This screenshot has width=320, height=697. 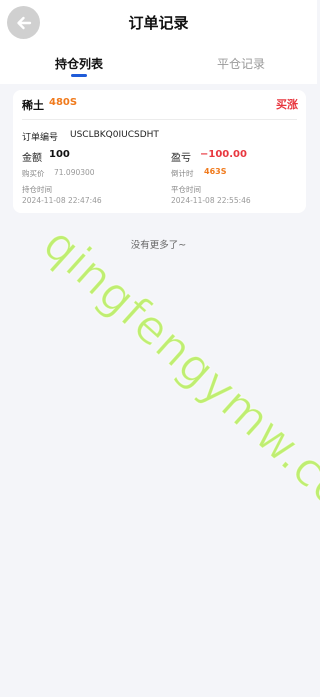 I want to click on tab-holding-list: 持仓列表, so click(x=79, y=63).